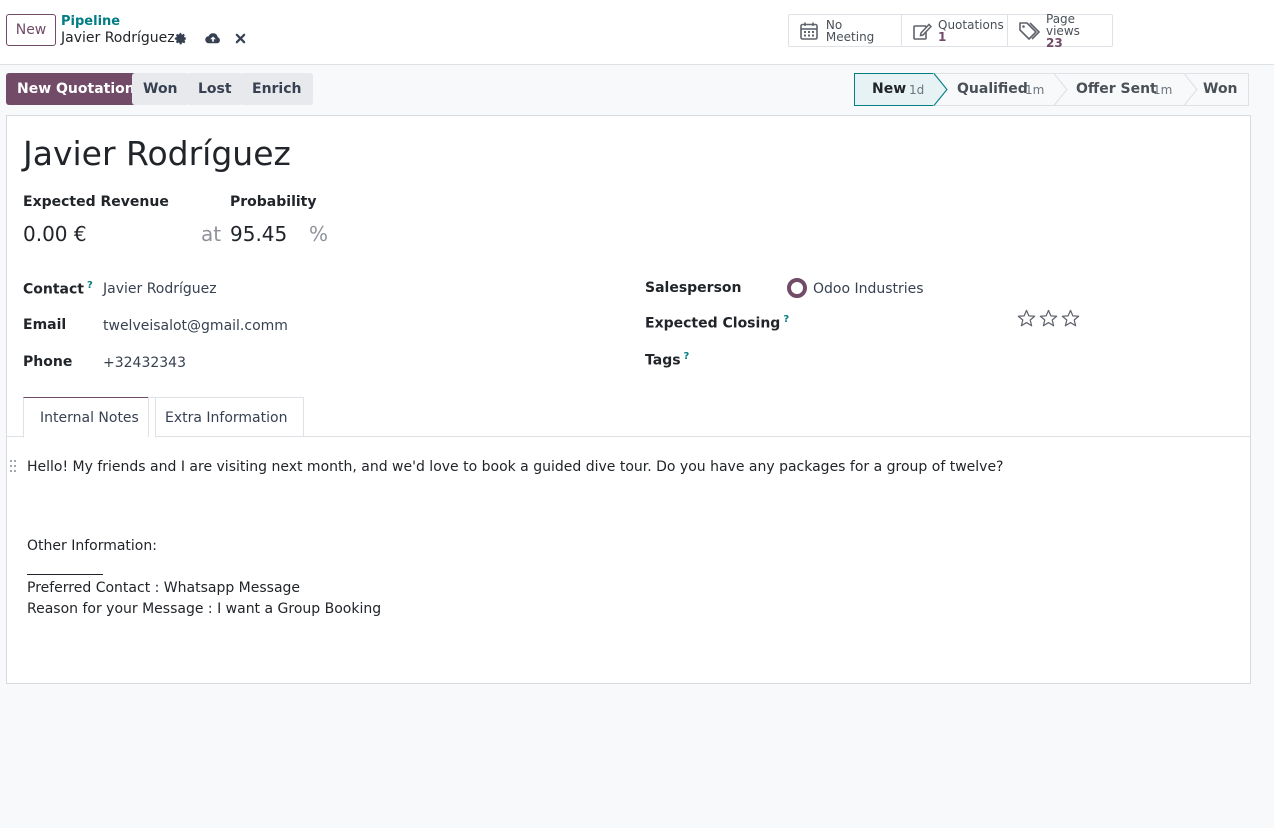  I want to click on probability-field: 95.45, so click(258, 234).